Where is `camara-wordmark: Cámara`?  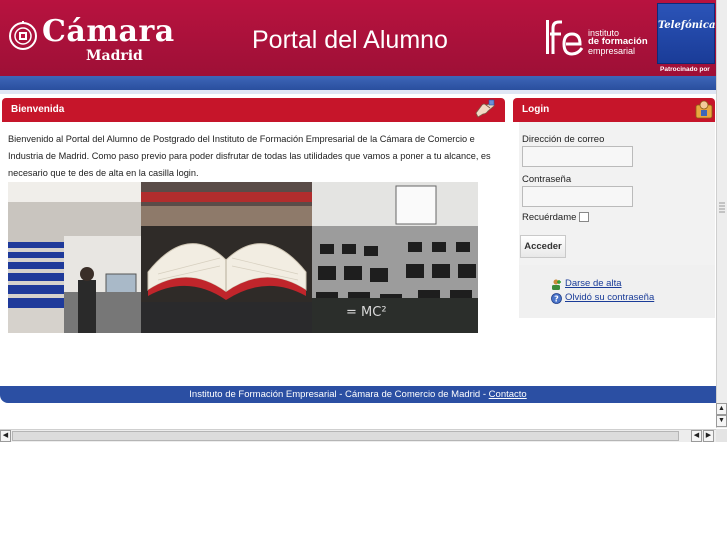
camara-wordmark: Cámara is located at coordinates (108, 31).